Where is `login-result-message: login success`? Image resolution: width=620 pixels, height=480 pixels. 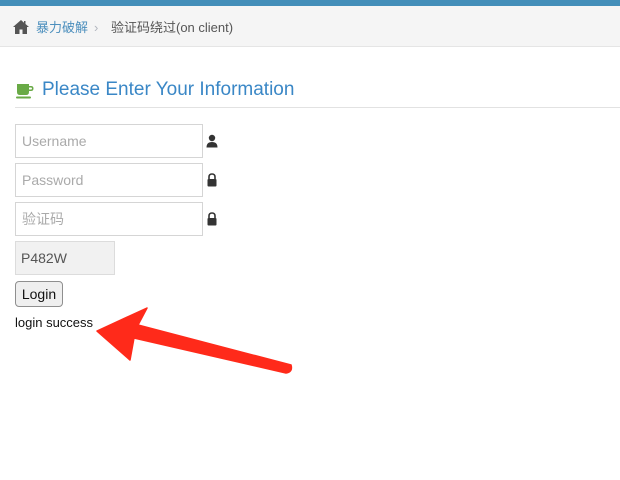
login-result-message: login success is located at coordinates (54, 322).